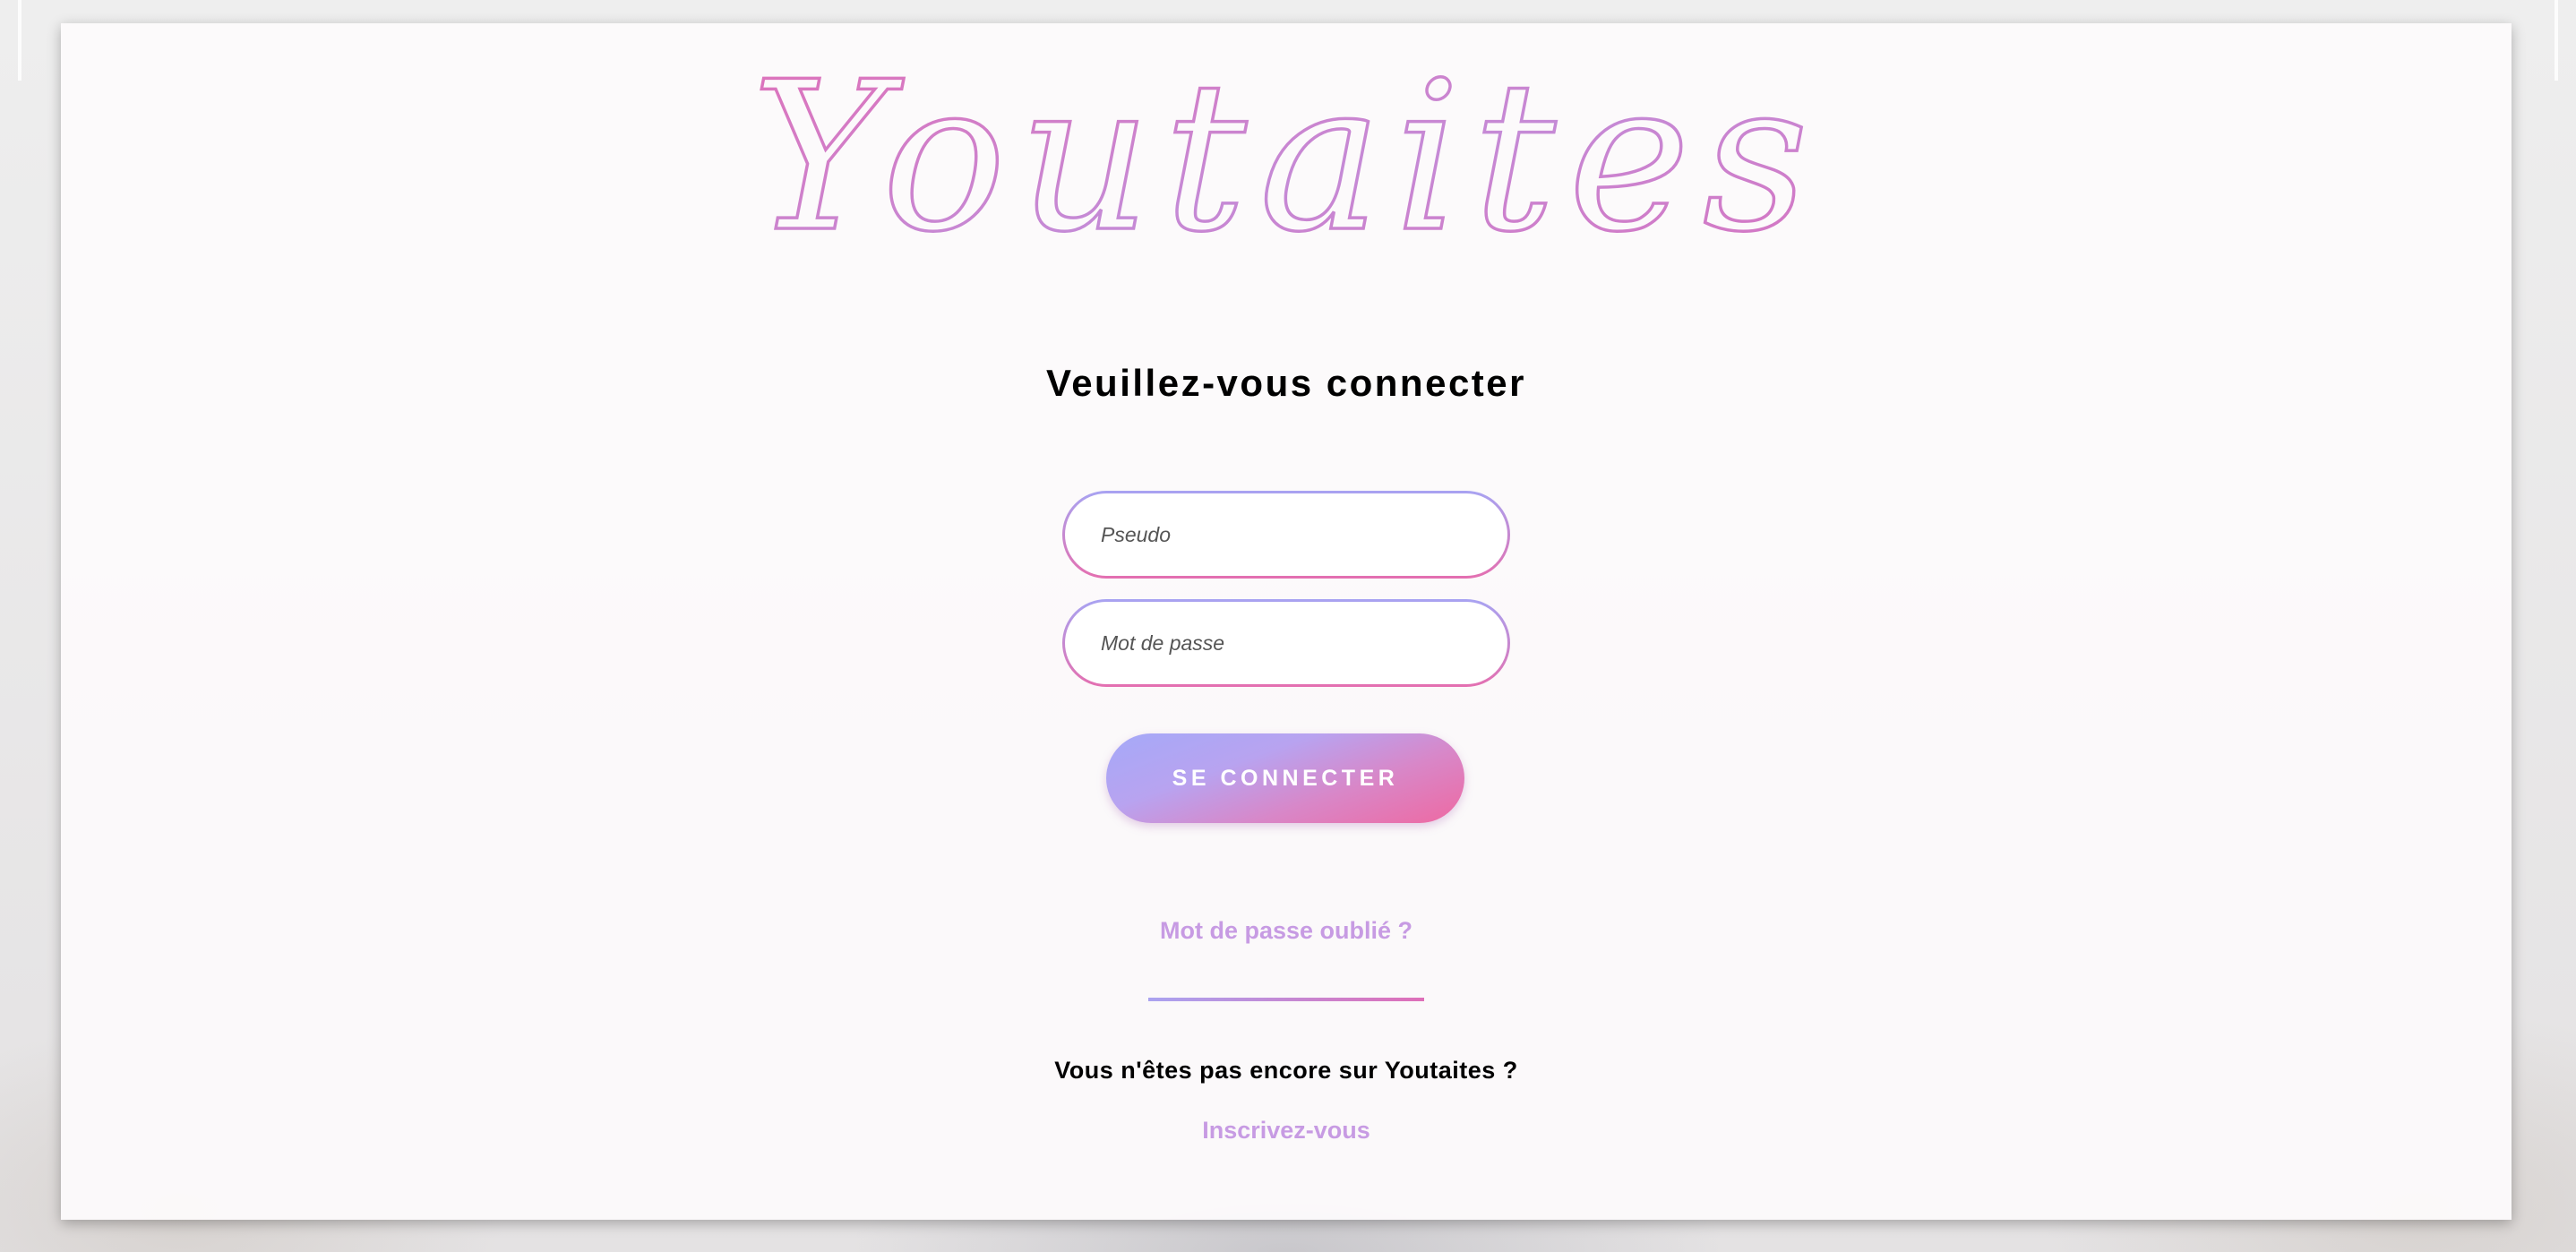 The image size is (2576, 1252). Describe the element at coordinates (1286, 1070) in the screenshot. I see `signup-prompt: Vous n'êtes pas encore sur Youtaites ?` at that location.